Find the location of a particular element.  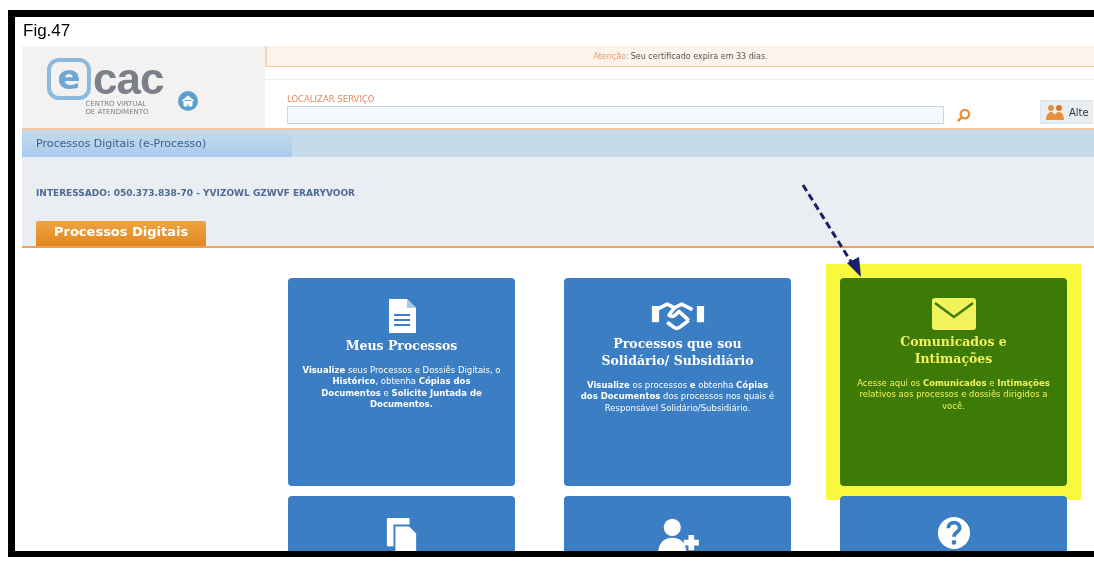

card-description: Visualize os processos e obtenha Cópias dos Documentos dos processos nos quais é Responsável Solidário/Subsidiário. is located at coordinates (677, 397).